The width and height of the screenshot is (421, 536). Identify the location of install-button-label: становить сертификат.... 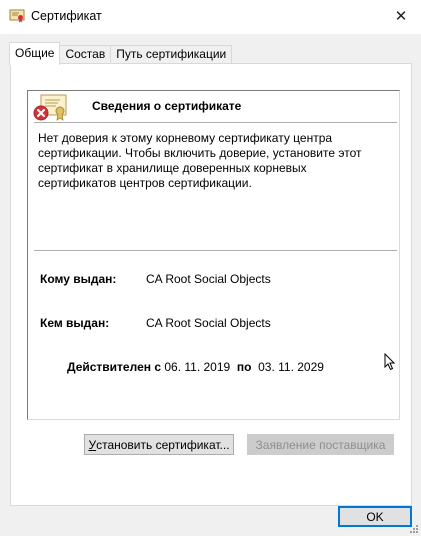
(163, 444).